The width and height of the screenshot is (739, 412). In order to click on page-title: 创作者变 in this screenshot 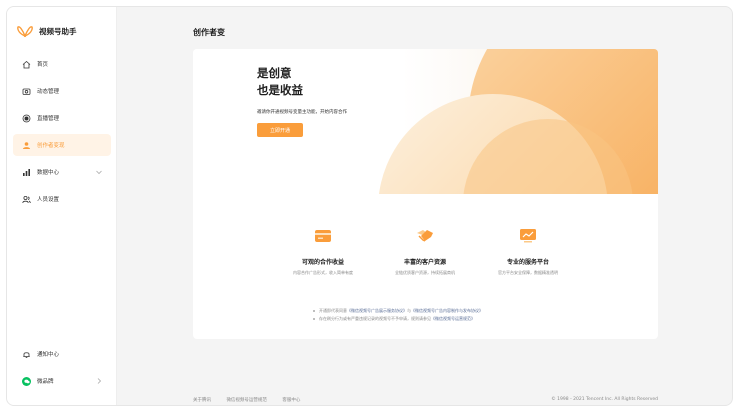, I will do `click(209, 32)`.